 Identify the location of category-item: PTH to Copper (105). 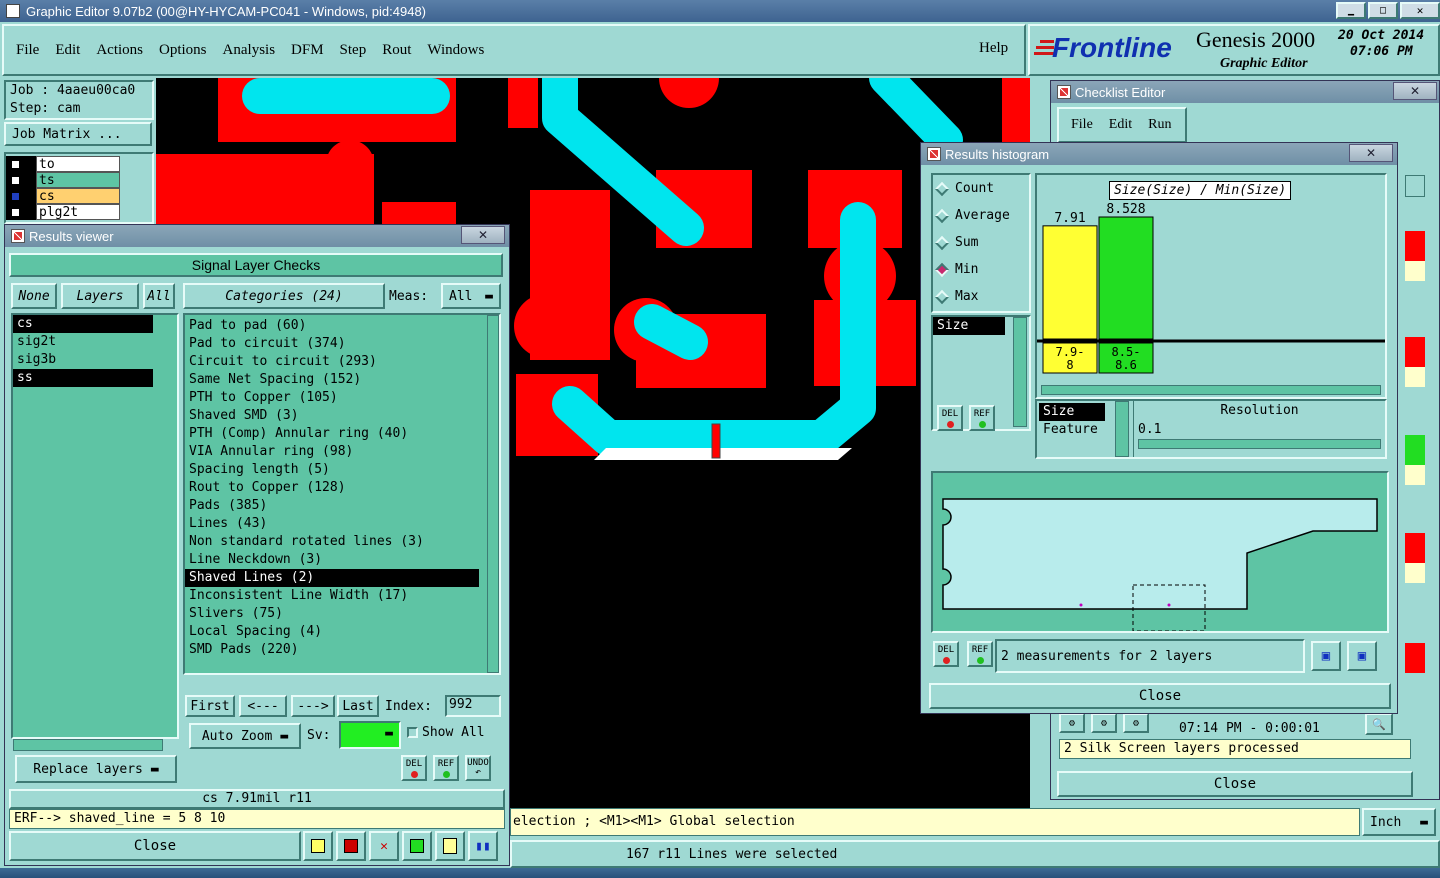
(332, 398).